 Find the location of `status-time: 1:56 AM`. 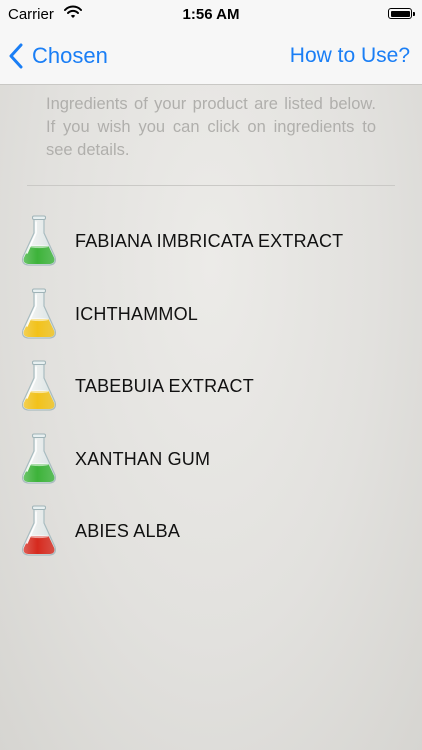

status-time: 1:56 AM is located at coordinates (211, 14).